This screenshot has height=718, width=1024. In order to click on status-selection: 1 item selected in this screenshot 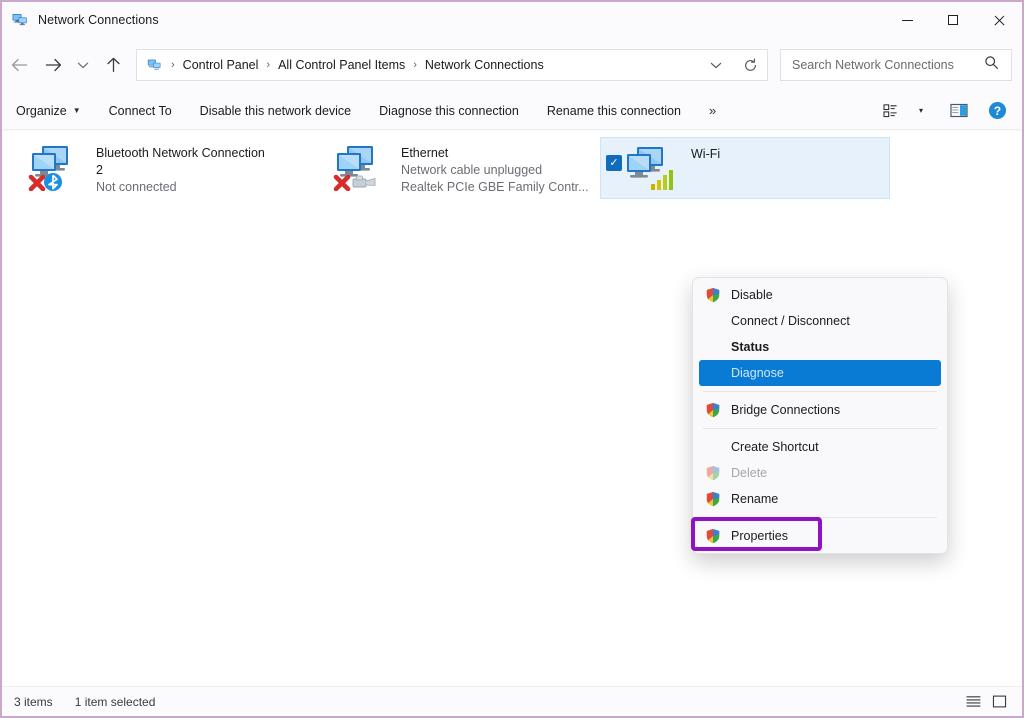, I will do `click(115, 701)`.